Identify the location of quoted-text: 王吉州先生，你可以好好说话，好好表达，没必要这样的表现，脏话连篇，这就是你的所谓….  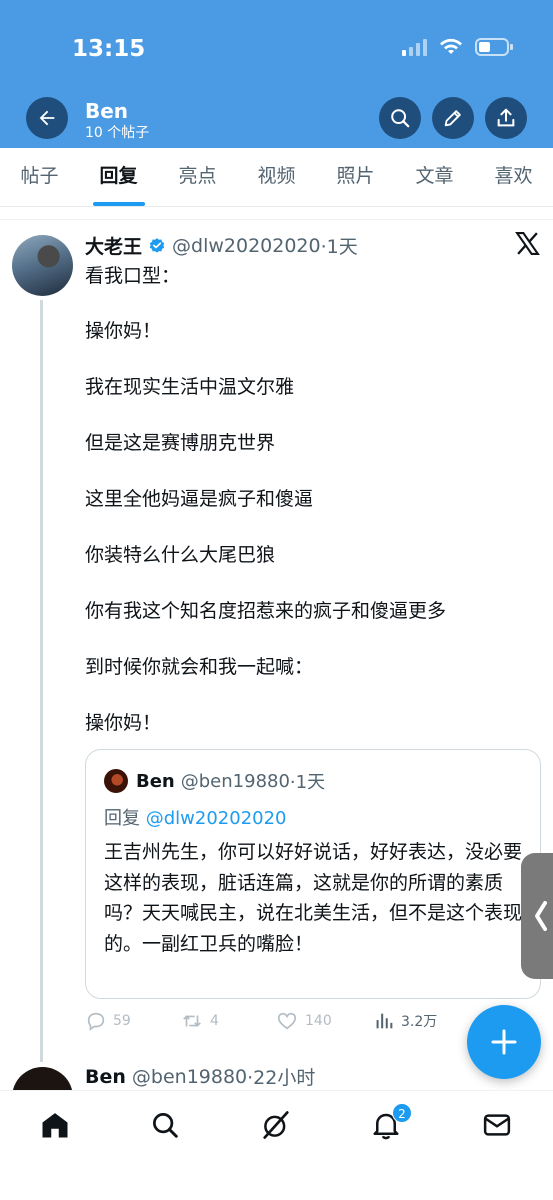
(313, 898).